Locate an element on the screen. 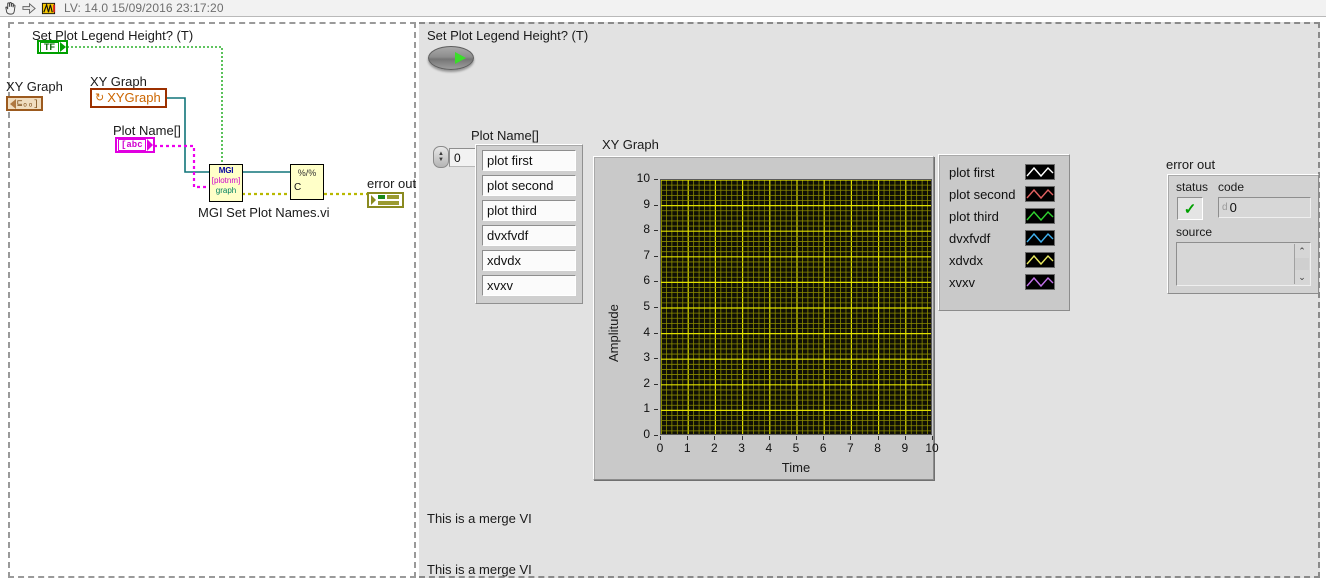 The height and width of the screenshot is (582, 1326). array-index-control: ▲ ▼ 0 is located at coordinates (455, 157).